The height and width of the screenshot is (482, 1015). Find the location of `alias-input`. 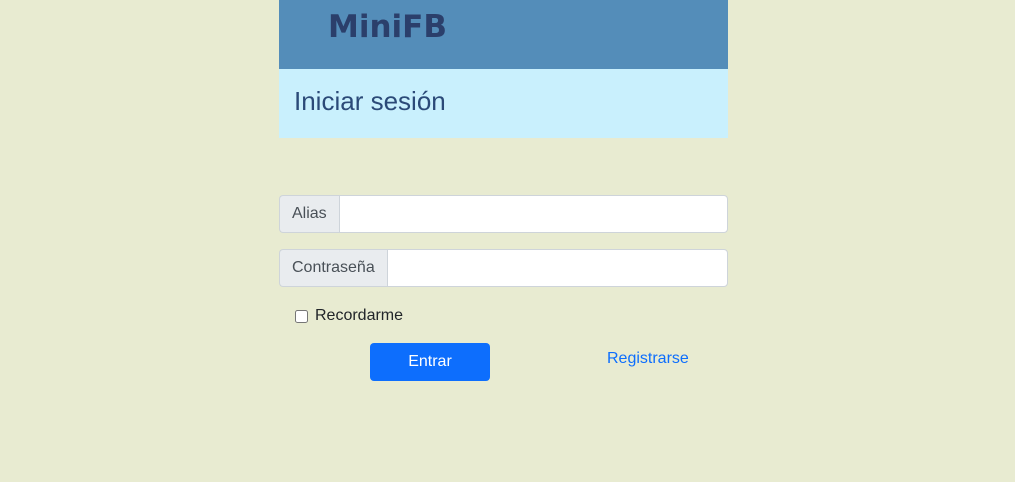

alias-input is located at coordinates (533, 214).